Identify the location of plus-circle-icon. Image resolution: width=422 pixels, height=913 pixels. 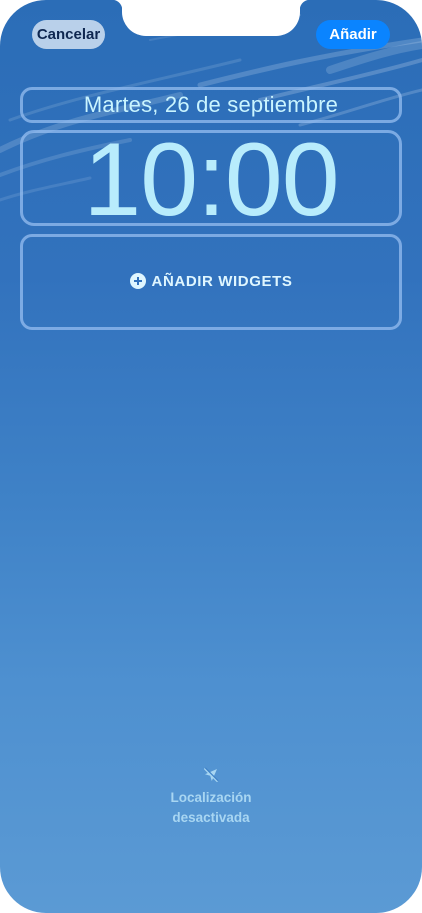
(137, 281).